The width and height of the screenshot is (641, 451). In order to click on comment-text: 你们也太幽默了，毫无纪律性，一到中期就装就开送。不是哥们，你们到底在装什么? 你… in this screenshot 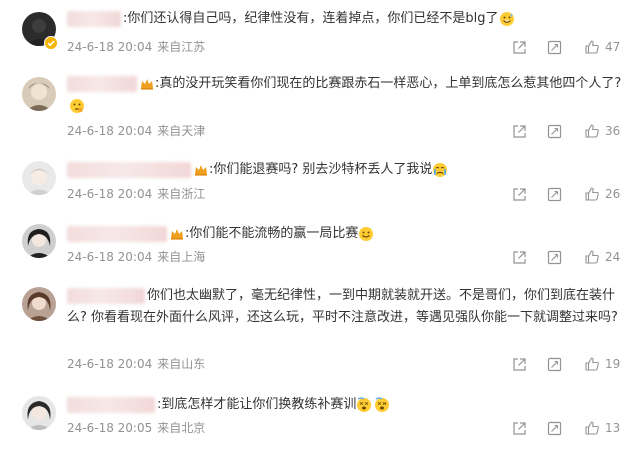, I will do `click(345, 307)`.